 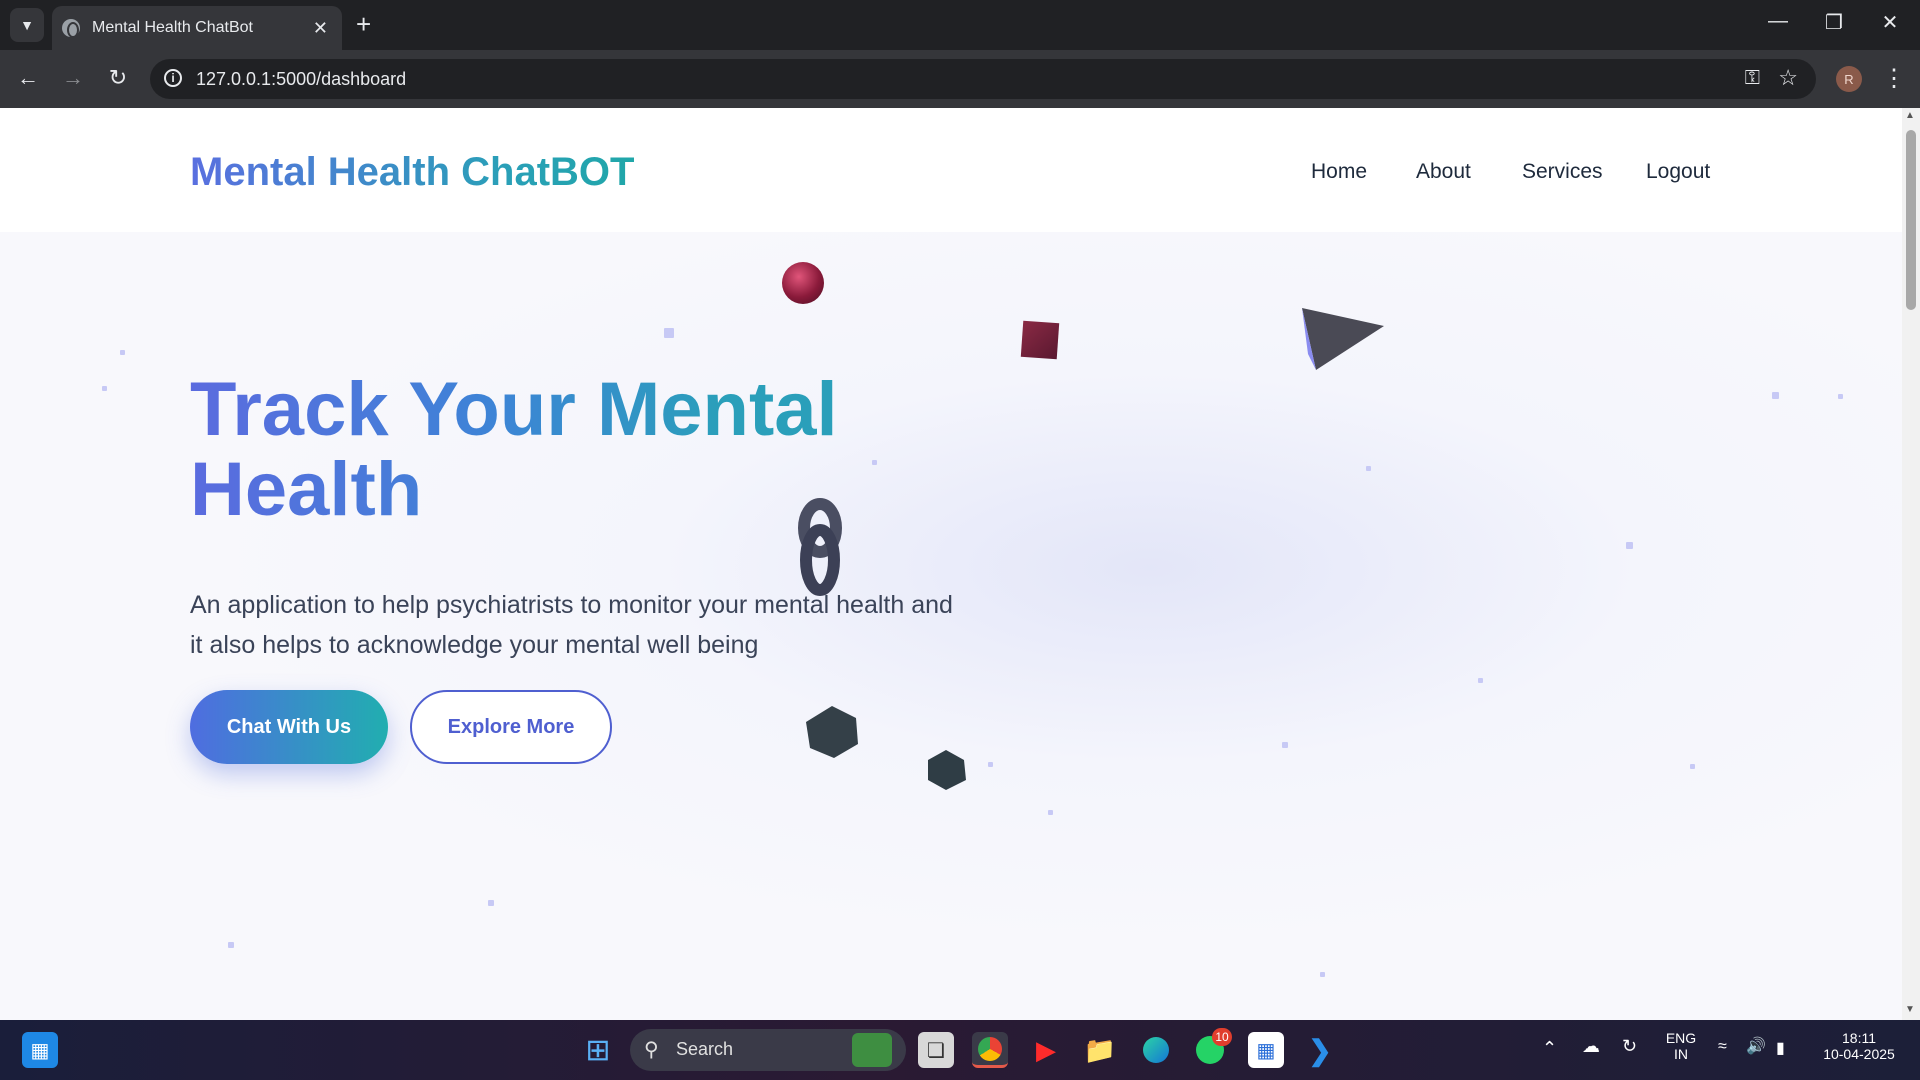 What do you see at coordinates (363, 24) in the screenshot?
I see `new-tab-button: +` at bounding box center [363, 24].